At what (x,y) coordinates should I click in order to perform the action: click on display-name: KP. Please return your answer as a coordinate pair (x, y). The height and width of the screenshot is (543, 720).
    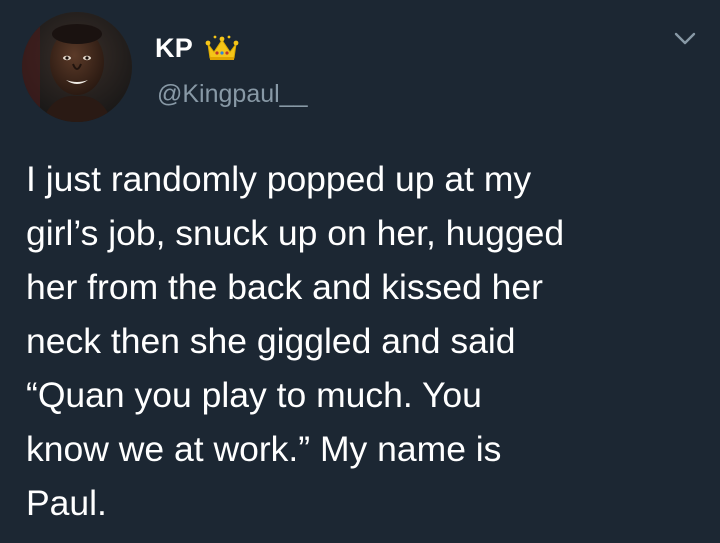
    Looking at the image, I should click on (174, 48).